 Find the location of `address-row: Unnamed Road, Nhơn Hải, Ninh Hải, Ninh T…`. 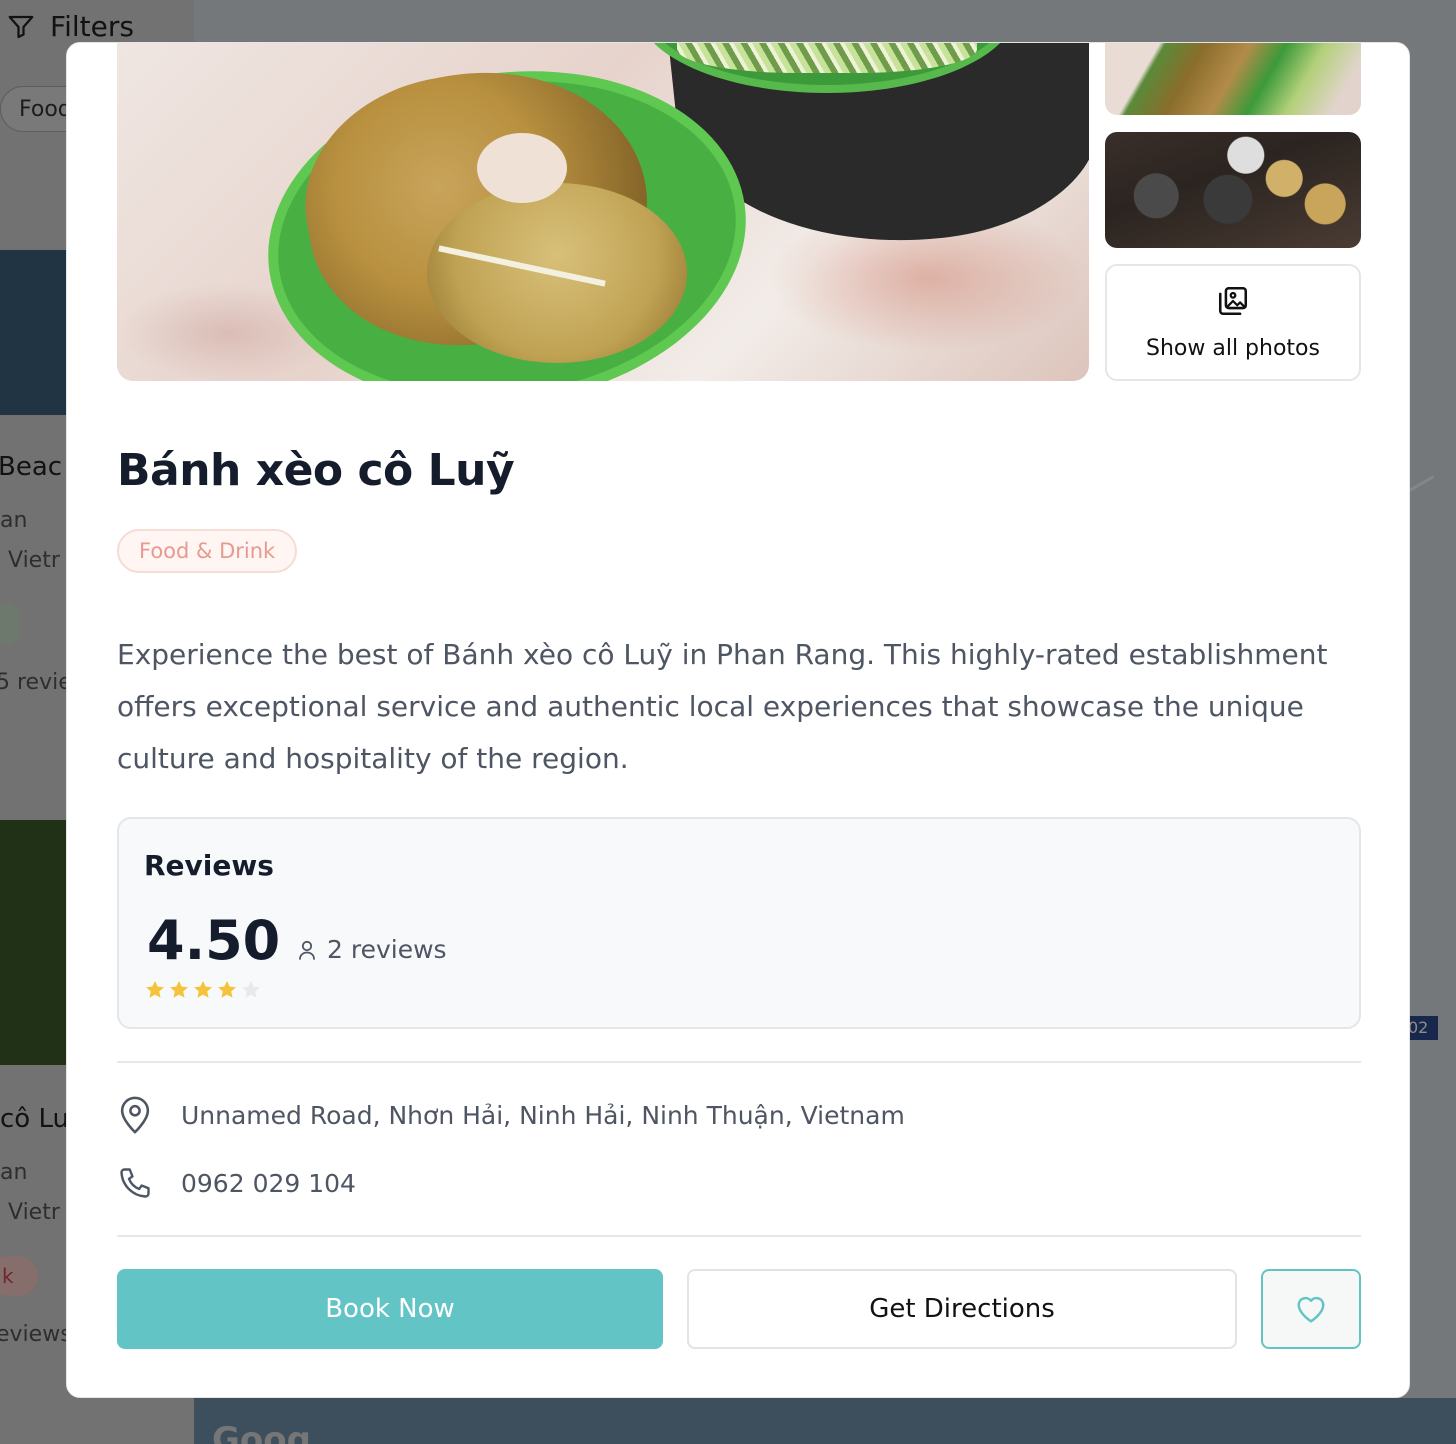

address-row: Unnamed Road, Nhơn Hải, Ninh Hải, Ninh T… is located at coordinates (511, 1115).